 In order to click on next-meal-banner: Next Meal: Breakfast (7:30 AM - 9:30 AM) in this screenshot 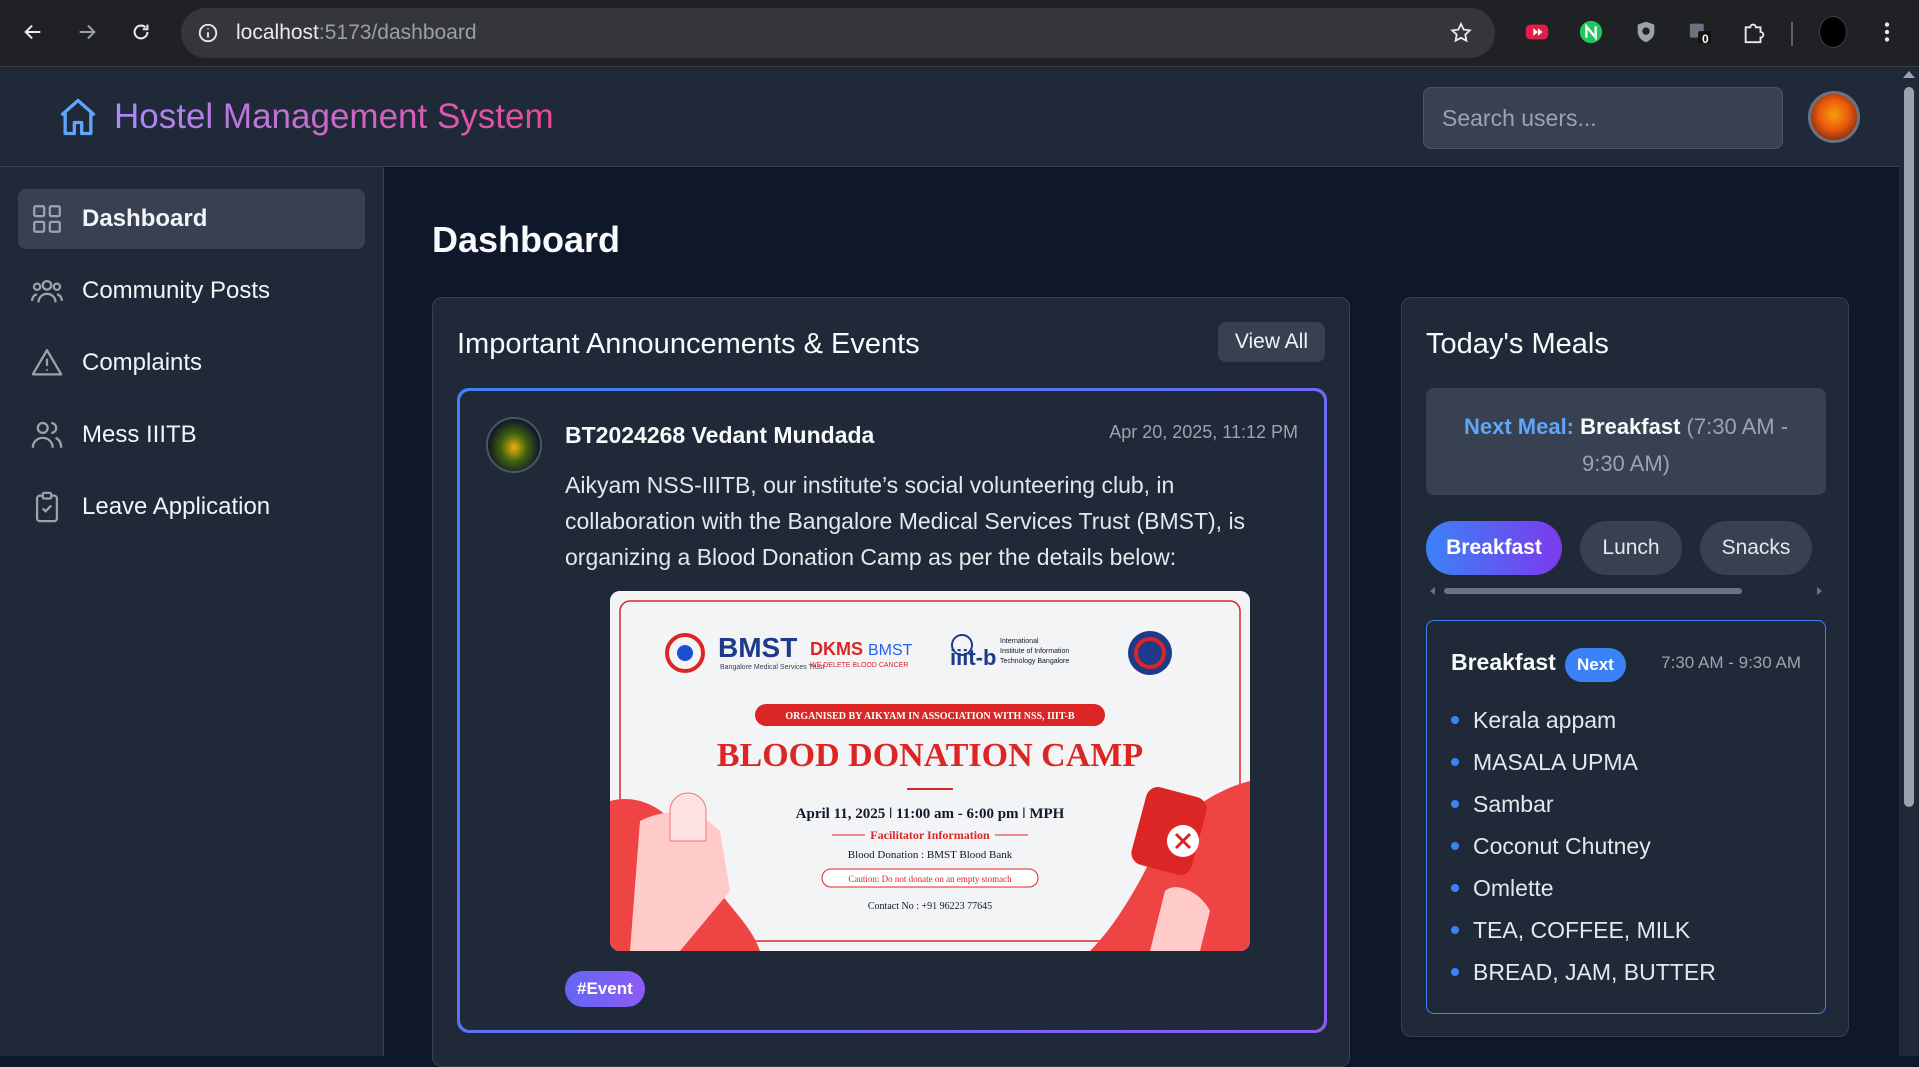, I will do `click(1626, 441)`.